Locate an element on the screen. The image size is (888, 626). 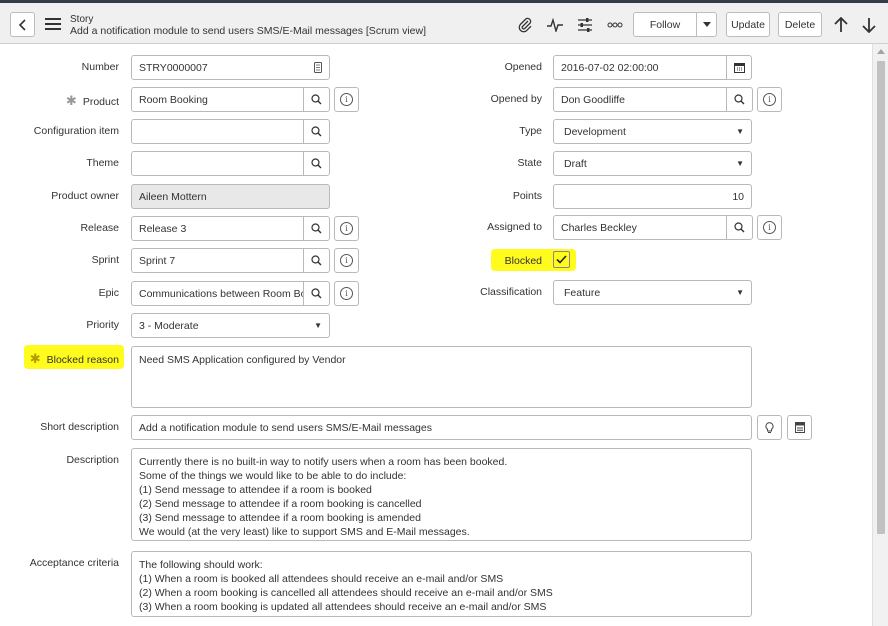
assigned-to-lookup-button is located at coordinates (739, 227).